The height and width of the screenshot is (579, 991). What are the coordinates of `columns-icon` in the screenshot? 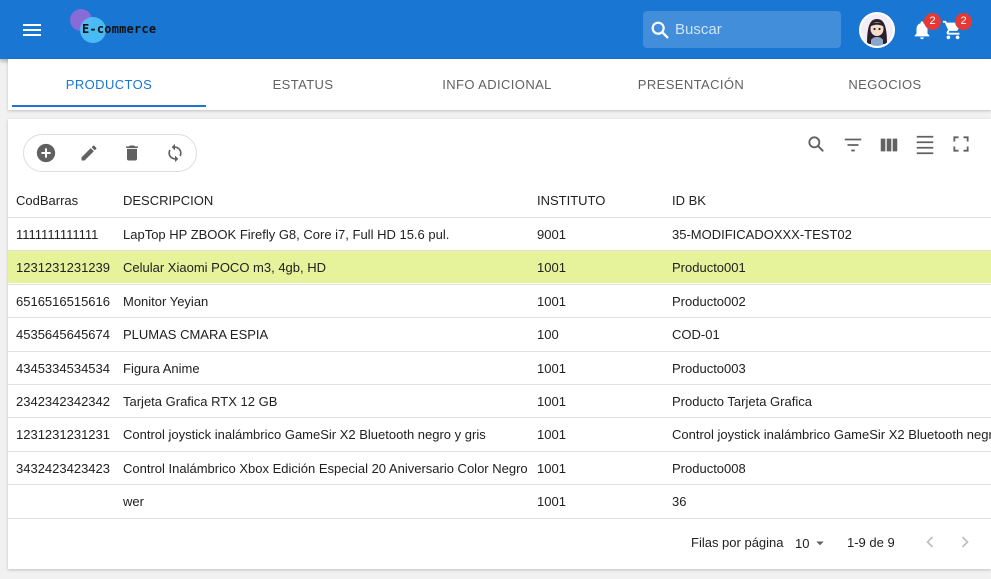 It's located at (889, 145).